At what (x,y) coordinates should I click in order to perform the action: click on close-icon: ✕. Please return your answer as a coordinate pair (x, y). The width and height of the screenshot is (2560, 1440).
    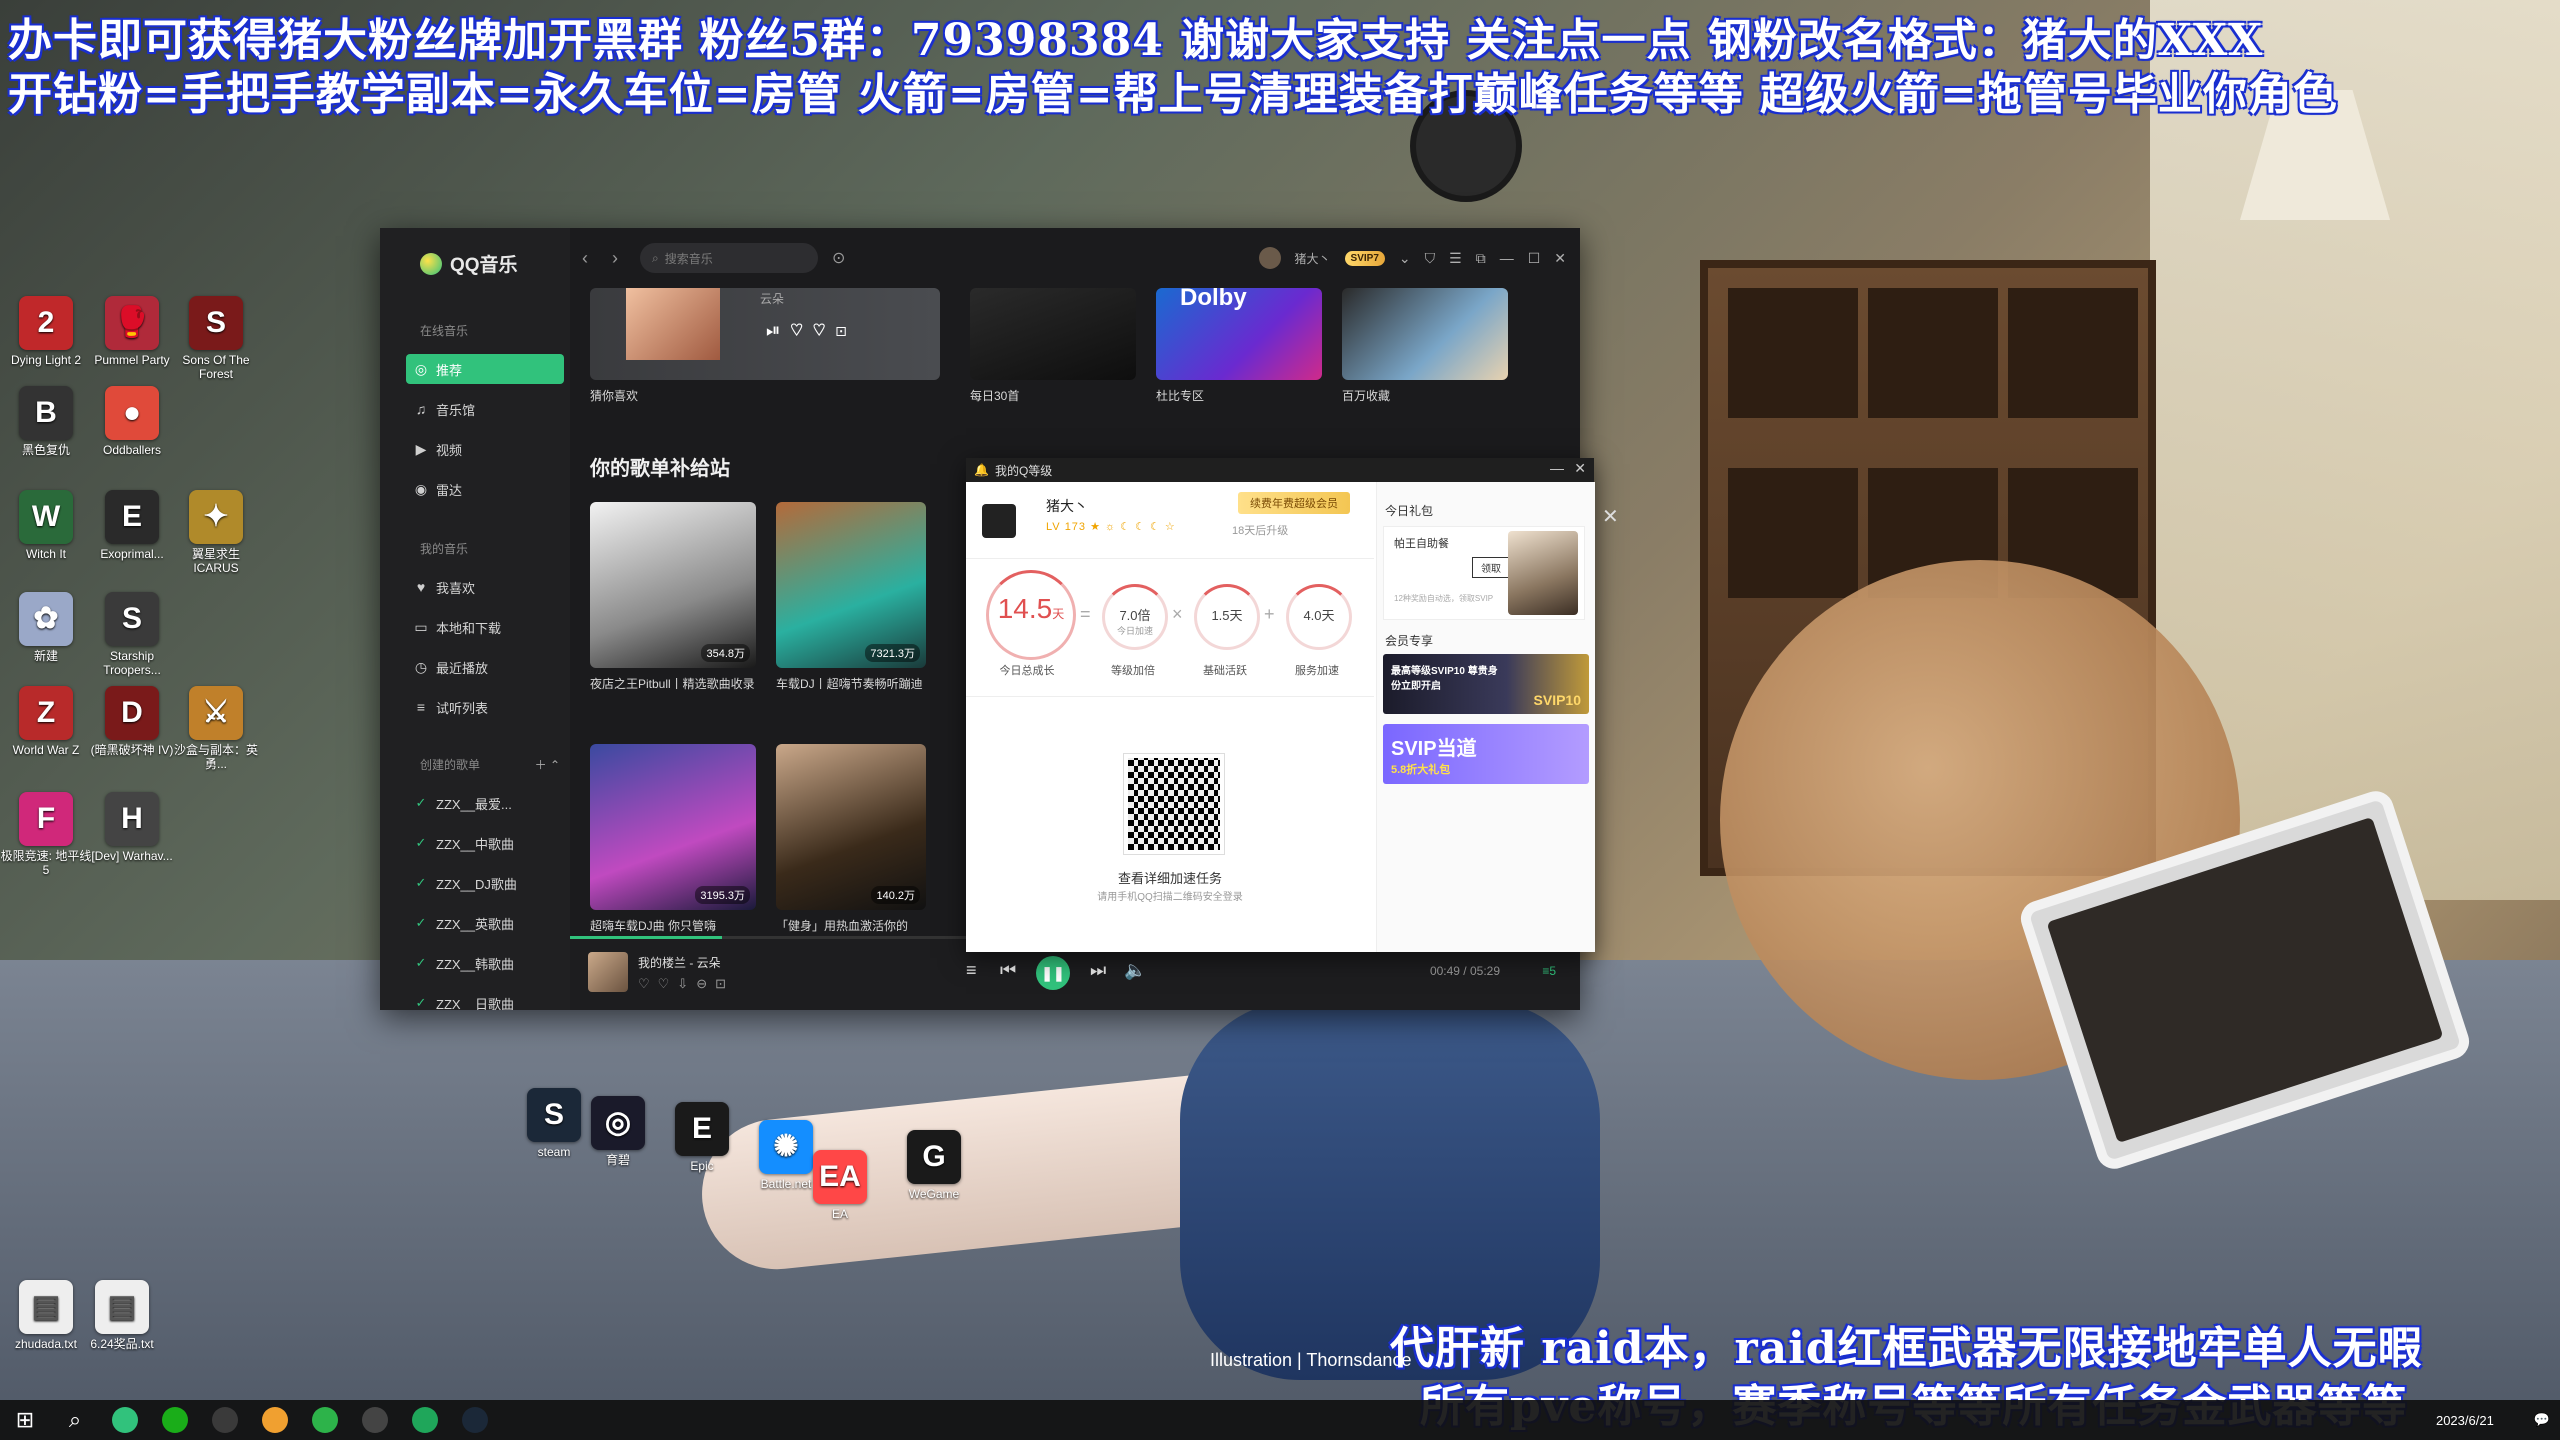
    Looking at the image, I should click on (1560, 258).